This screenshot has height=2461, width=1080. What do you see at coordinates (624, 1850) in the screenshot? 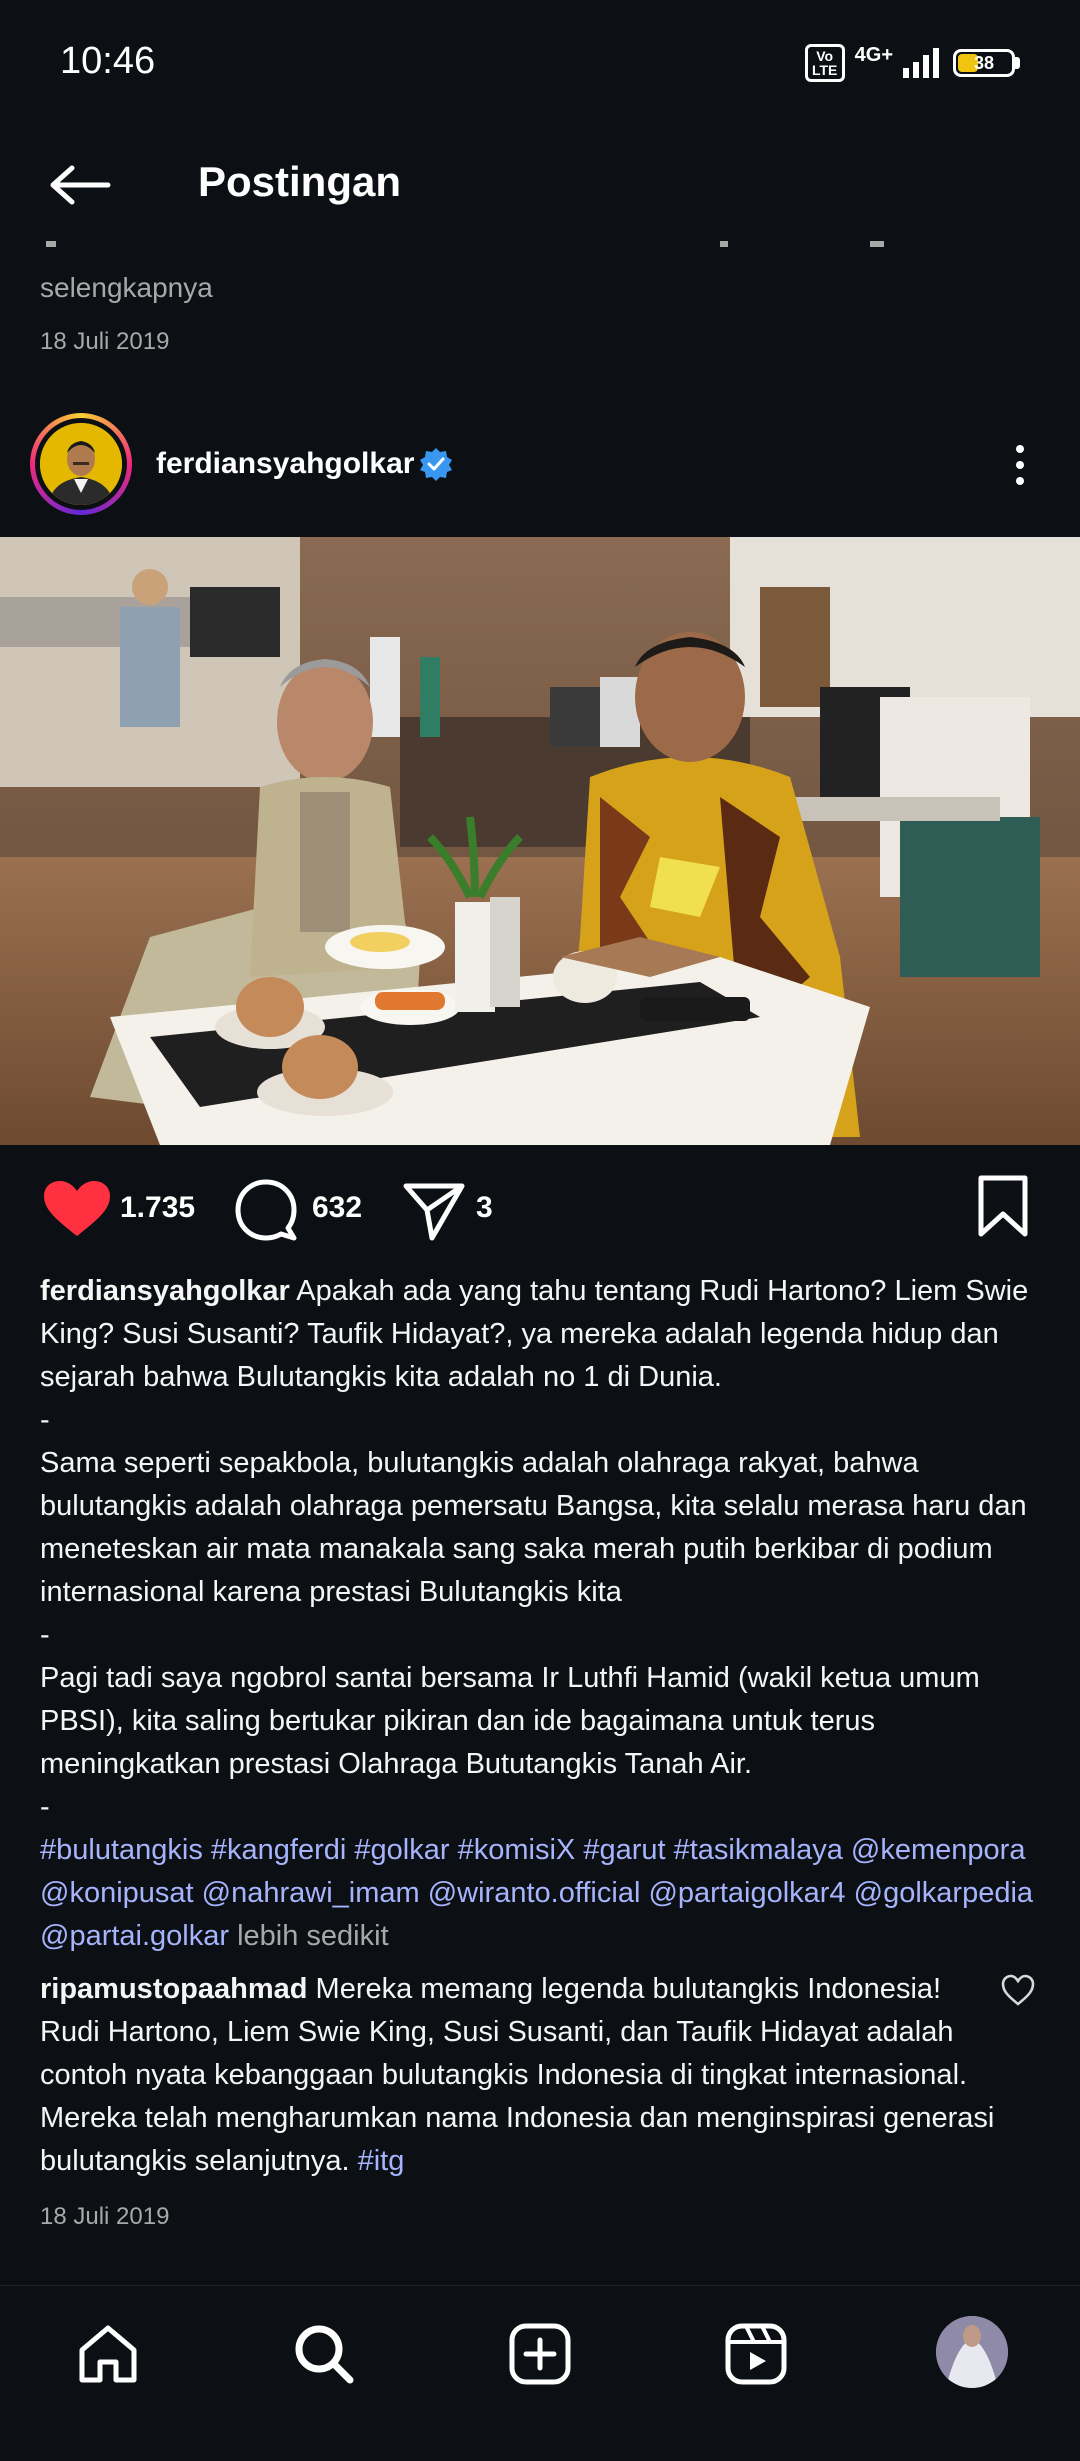
I see `hashtag-link: #garut` at bounding box center [624, 1850].